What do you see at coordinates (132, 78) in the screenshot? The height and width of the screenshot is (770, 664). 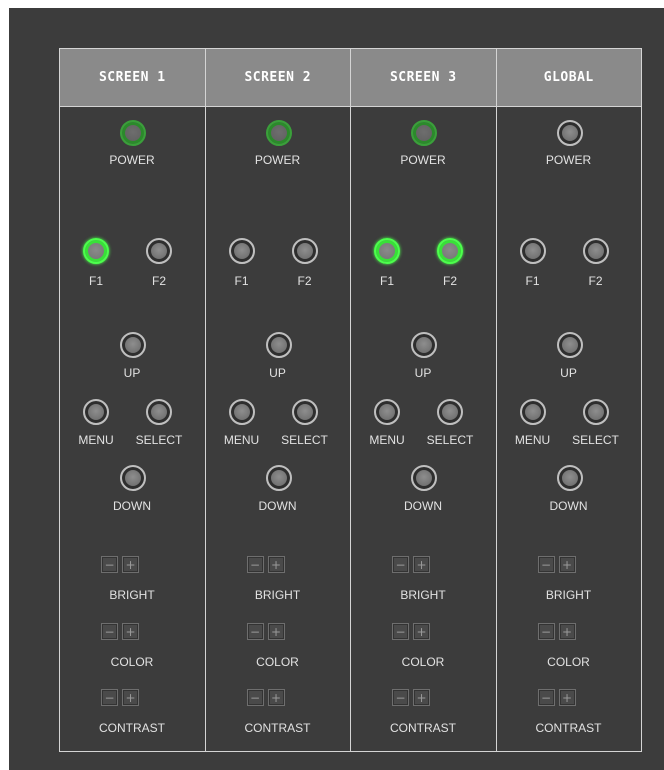 I see `column-header: SCREEN 1` at bounding box center [132, 78].